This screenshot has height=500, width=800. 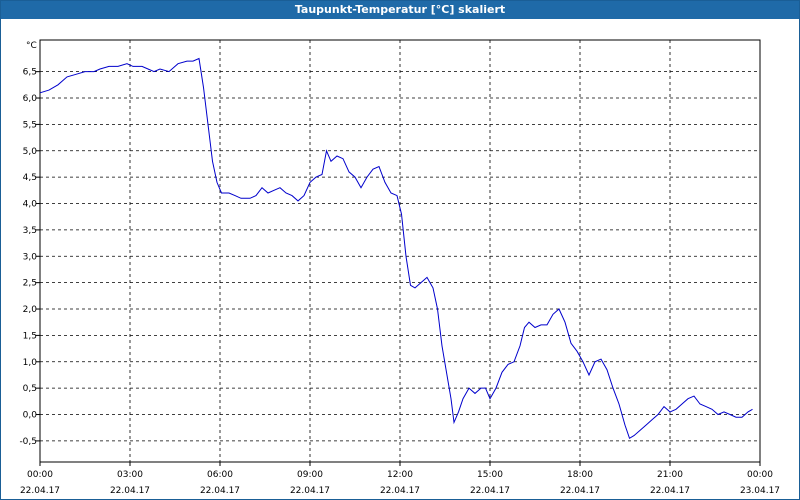 I want to click on x-tick-time-label: 12:00, so click(x=400, y=475).